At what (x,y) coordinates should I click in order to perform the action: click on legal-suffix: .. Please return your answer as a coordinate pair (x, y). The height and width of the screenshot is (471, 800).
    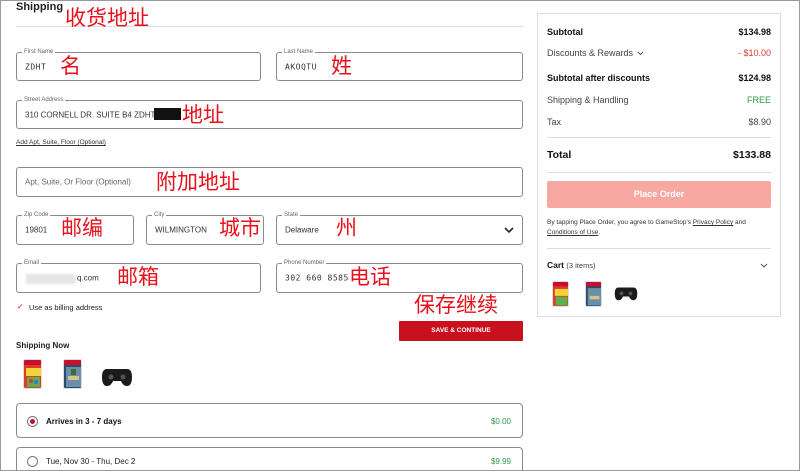
    Looking at the image, I should click on (599, 232).